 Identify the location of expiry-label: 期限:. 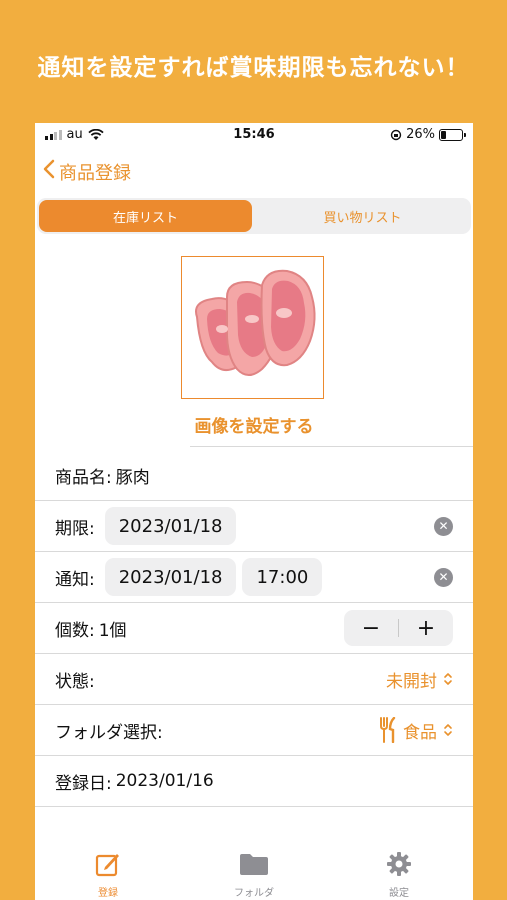
(75, 528).